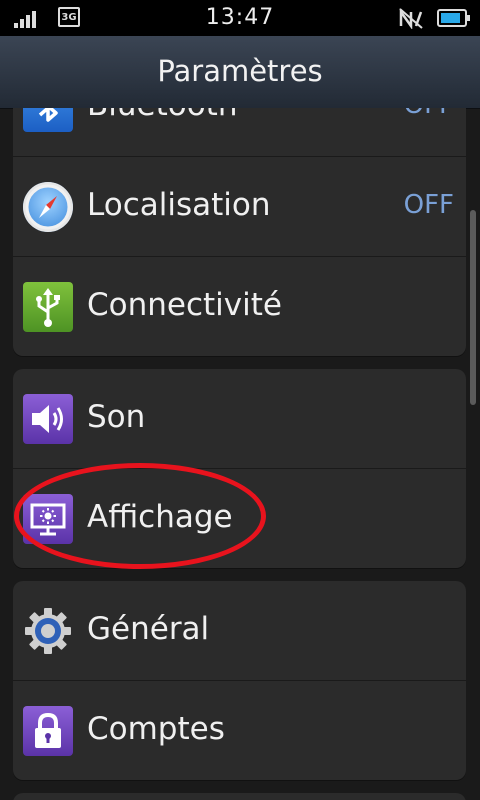 This screenshot has width=480, height=800. What do you see at coordinates (239, 730) in the screenshot?
I see `settings-item-comptes: Comptes` at bounding box center [239, 730].